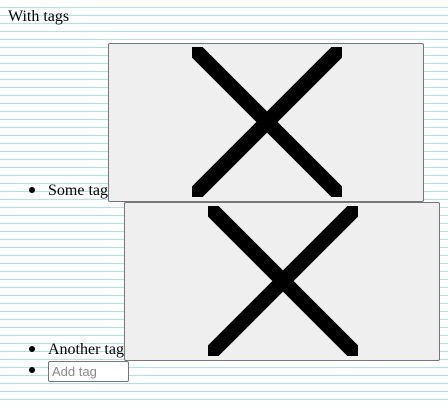 This screenshot has height=406, width=448. What do you see at coordinates (86, 349) in the screenshot?
I see `tag-label: Another tag` at bounding box center [86, 349].